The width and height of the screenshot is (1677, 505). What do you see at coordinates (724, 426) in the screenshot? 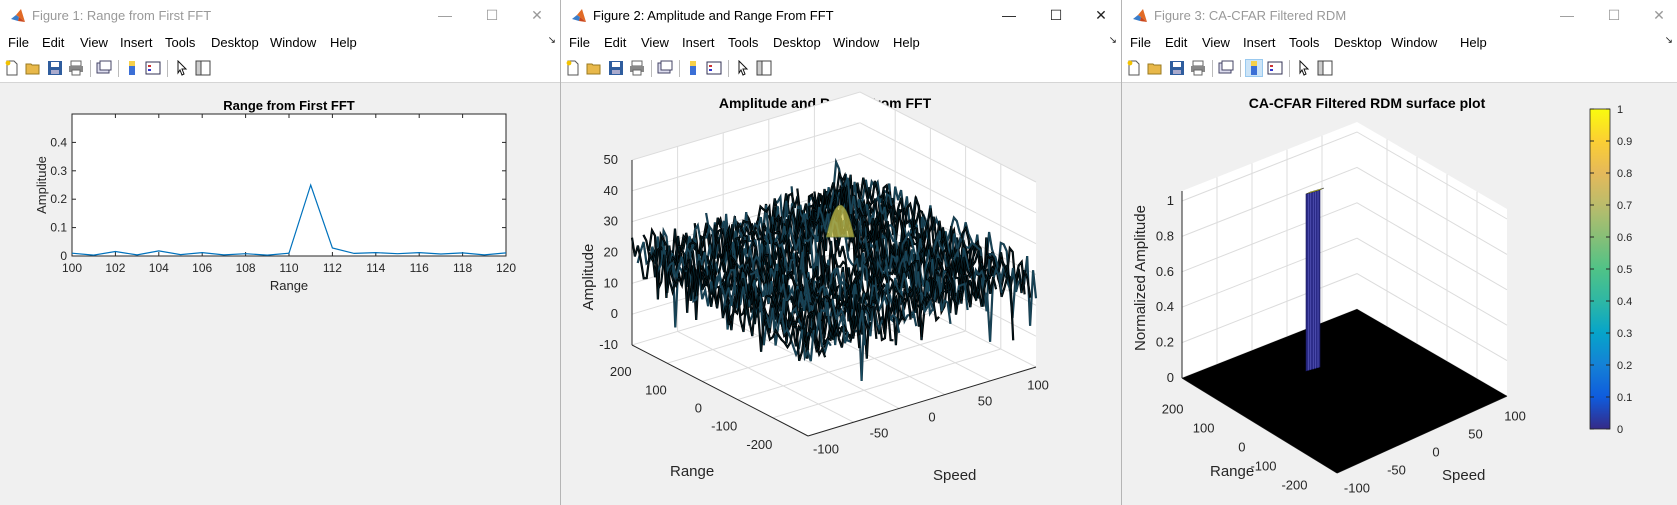
I see `y-tick-label: -100` at bounding box center [724, 426].